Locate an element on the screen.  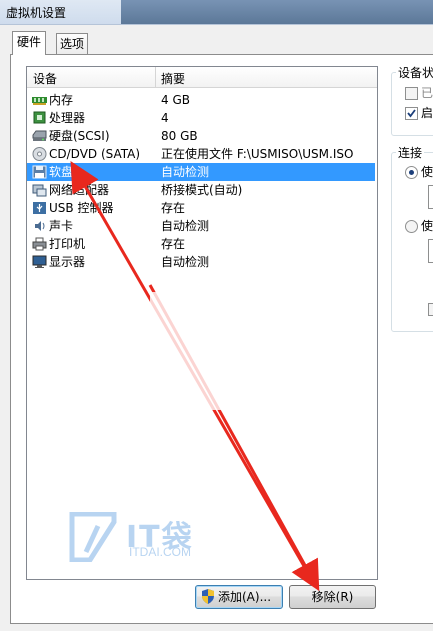
harddisk-icon is located at coordinates (39, 135).